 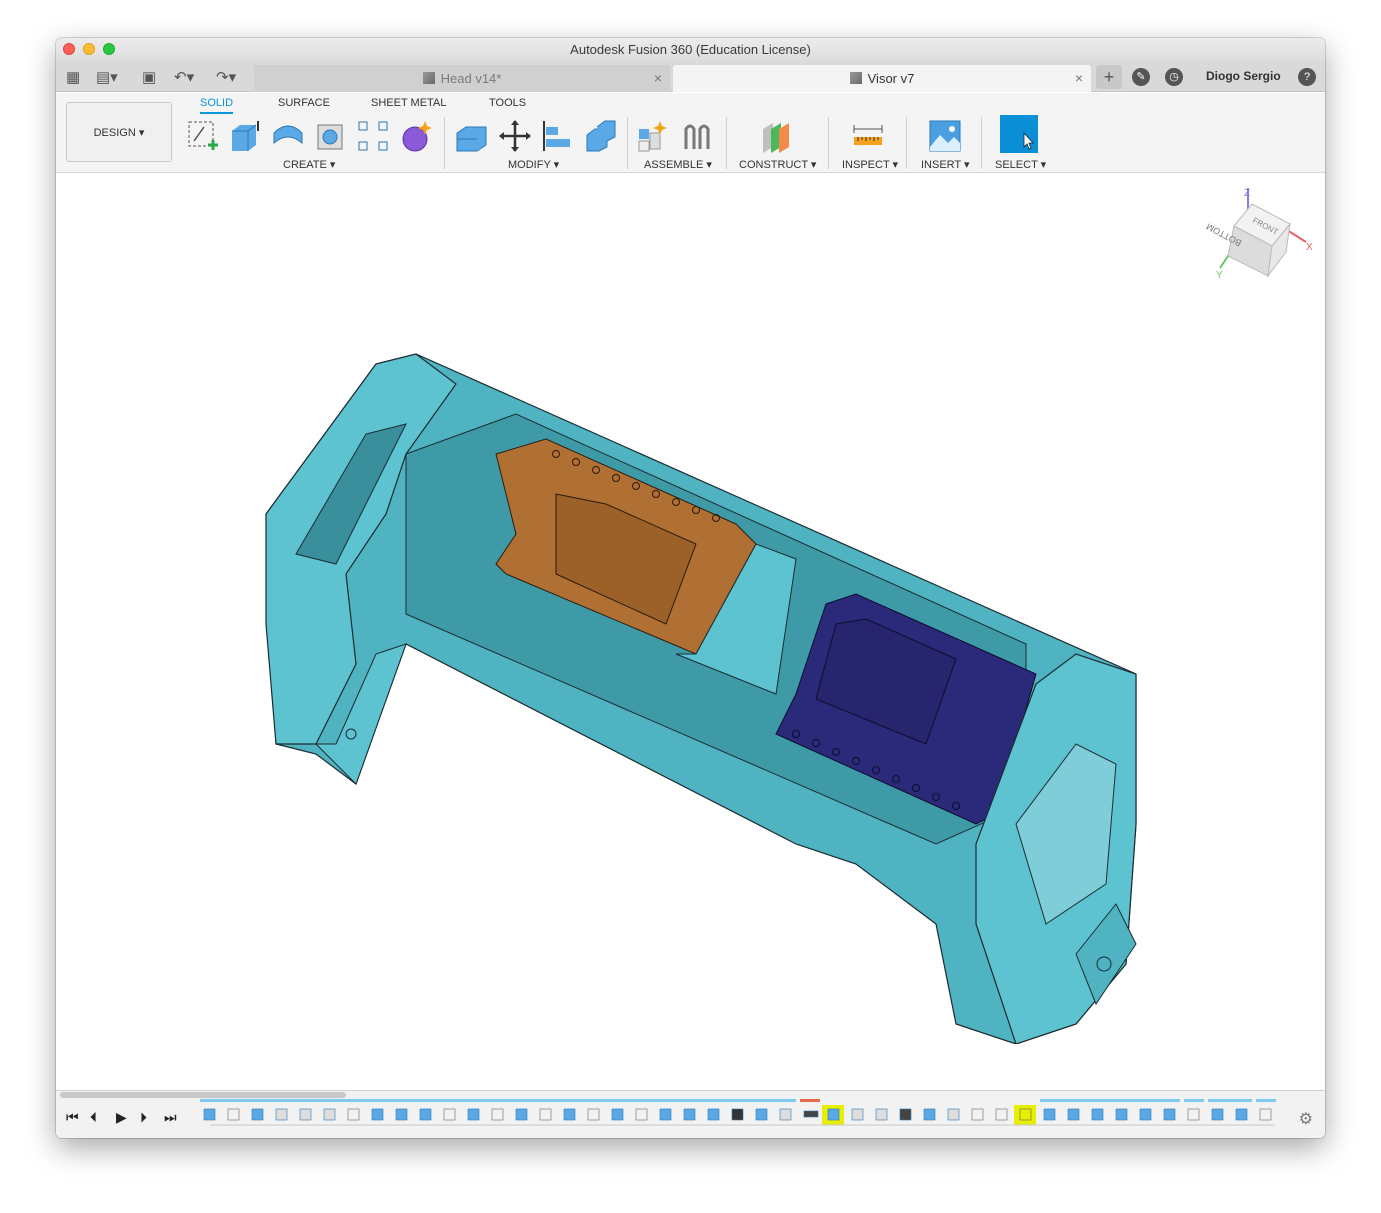 What do you see at coordinates (773, 165) in the screenshot?
I see `construct-label: CONSTRUCT` at bounding box center [773, 165].